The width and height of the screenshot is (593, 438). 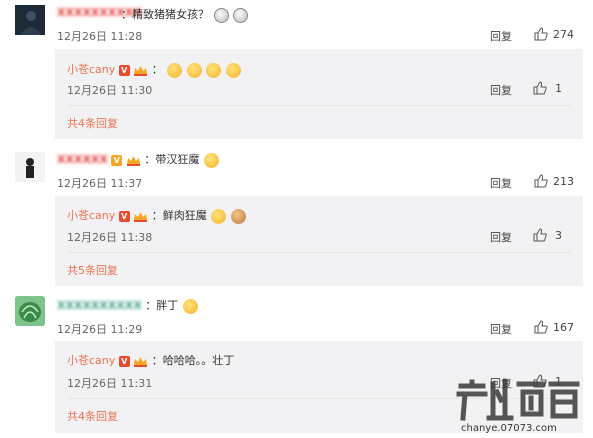 I want to click on reply-text: 小苍cany V ：鲜肉狂魔, so click(x=156, y=215).